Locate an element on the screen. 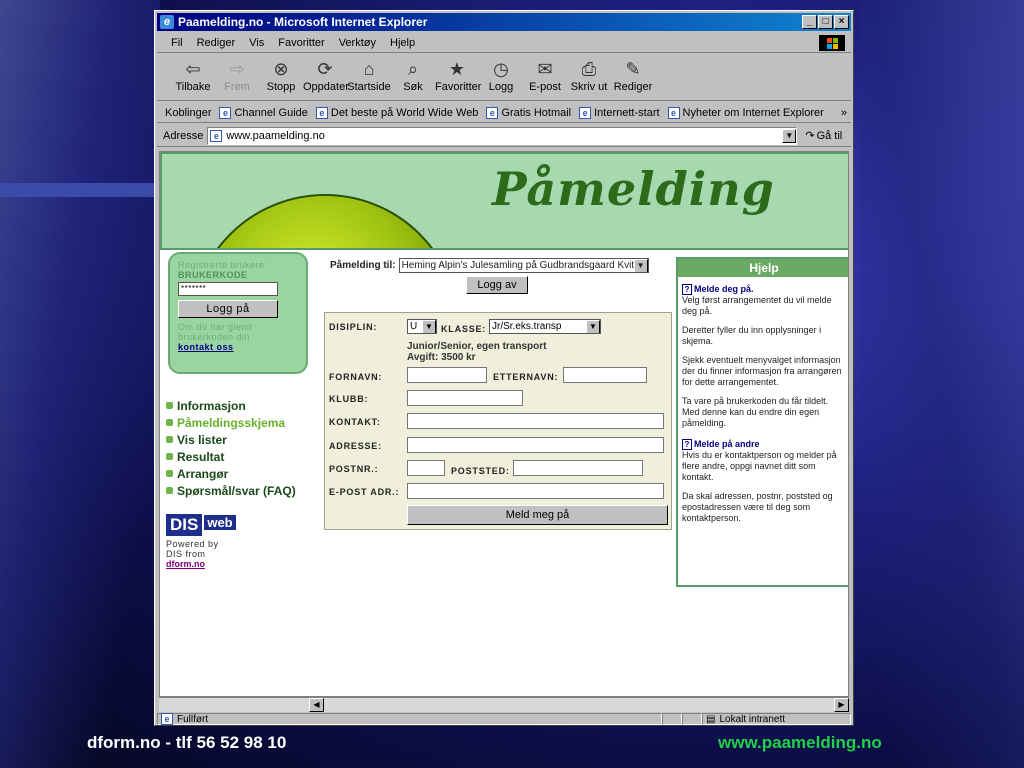 This screenshot has width=1024, height=768. toolbar-skriv-ut-button: ⎙ Skriv ut is located at coordinates (589, 74).